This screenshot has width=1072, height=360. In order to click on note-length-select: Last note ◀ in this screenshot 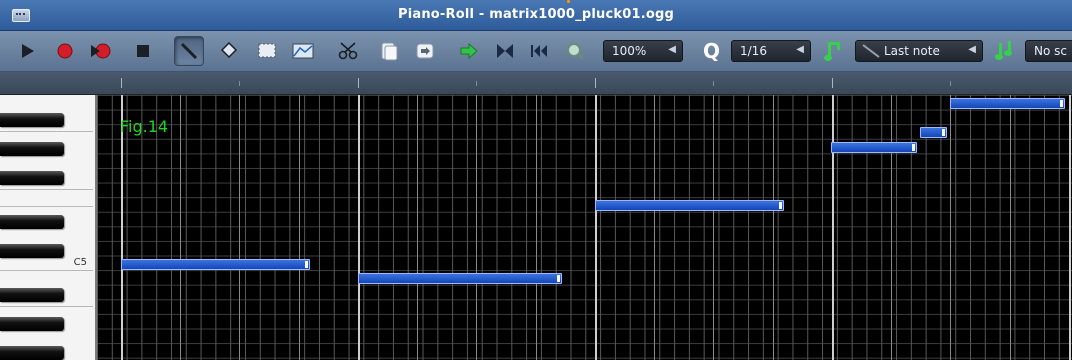, I will do `click(919, 51)`.